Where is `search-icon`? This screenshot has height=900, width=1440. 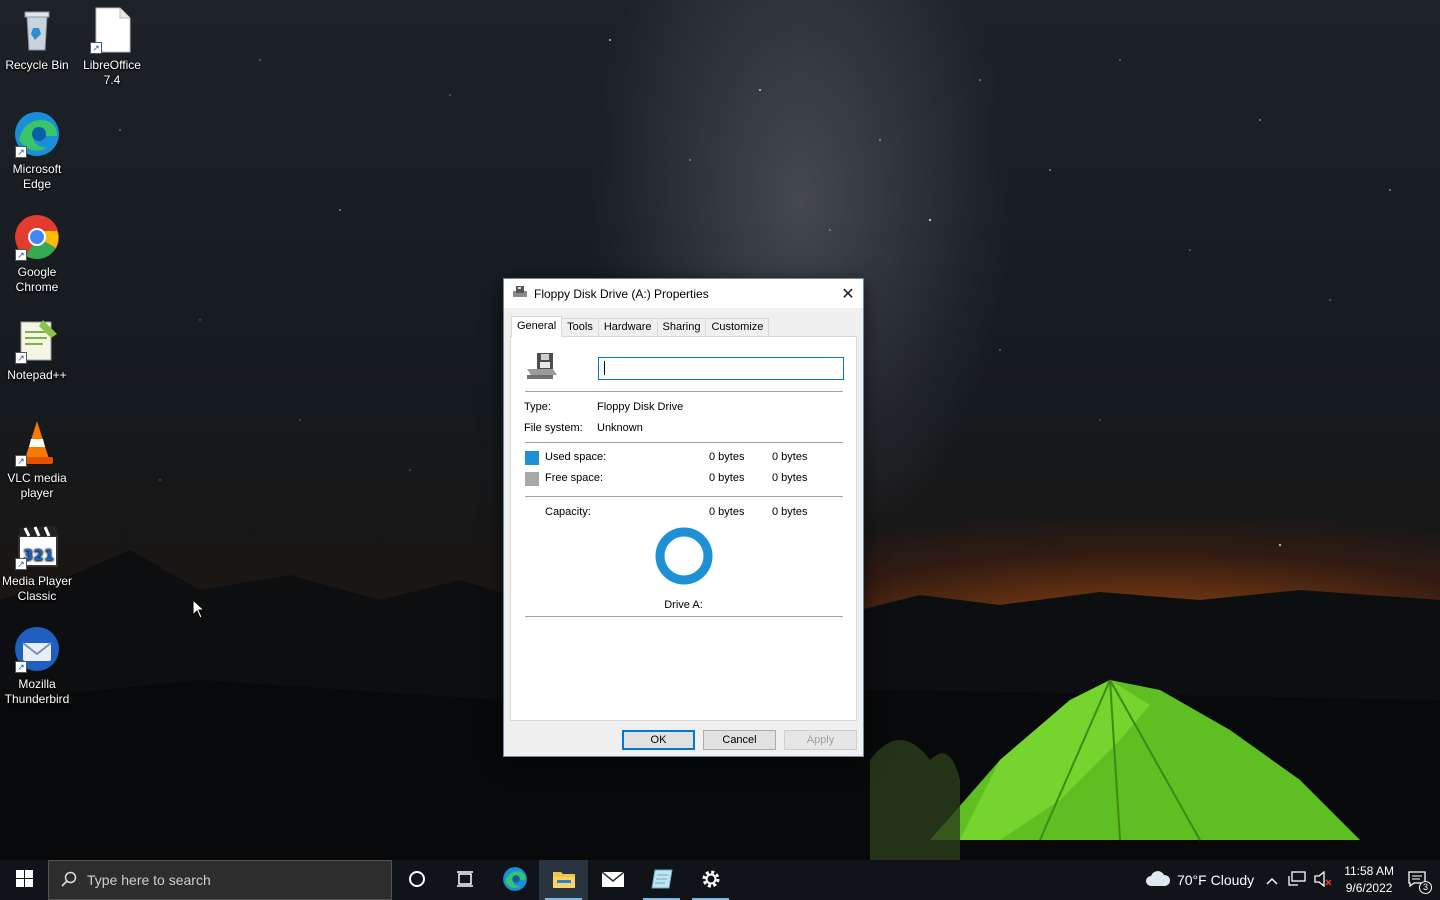 search-icon is located at coordinates (69, 880).